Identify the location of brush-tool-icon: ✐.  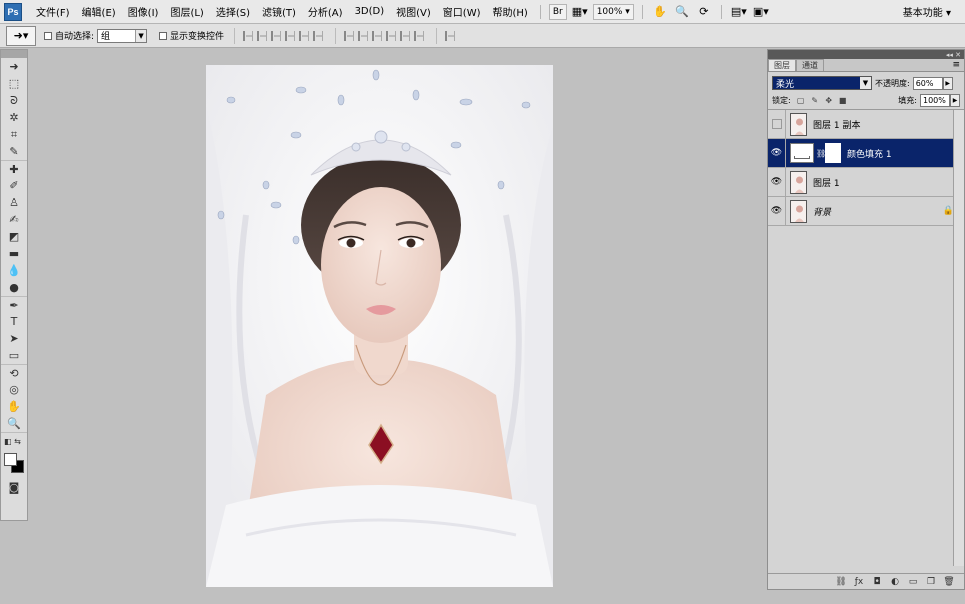
(14, 185).